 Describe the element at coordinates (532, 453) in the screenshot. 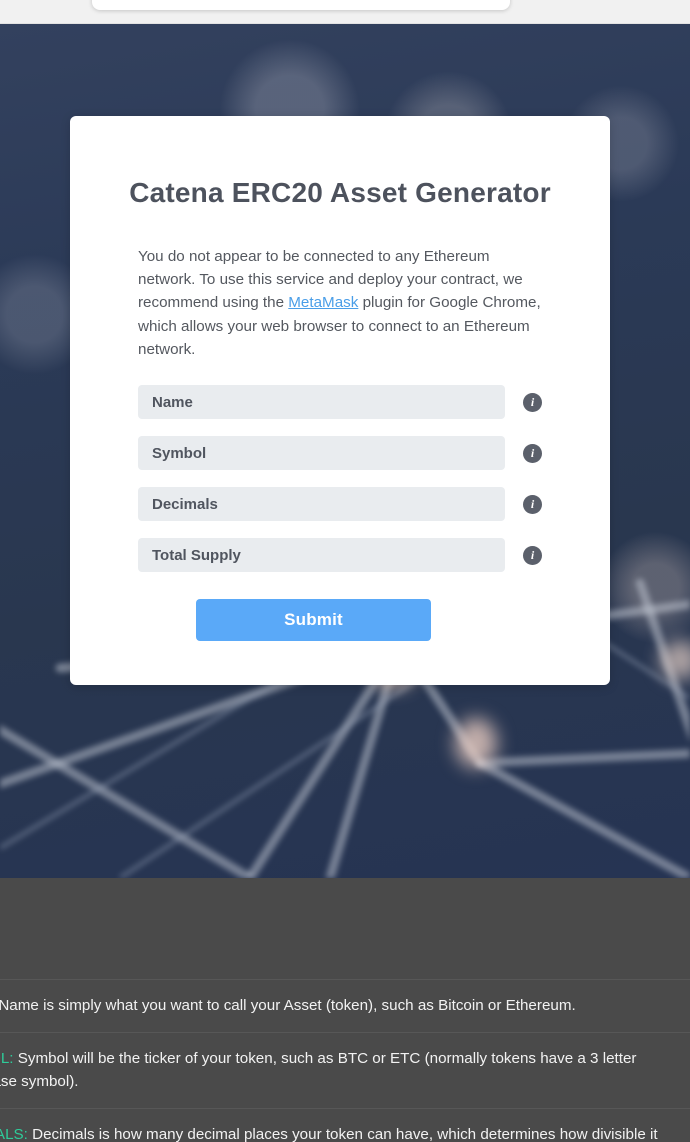

I see `symbol-info-icon: i` at that location.